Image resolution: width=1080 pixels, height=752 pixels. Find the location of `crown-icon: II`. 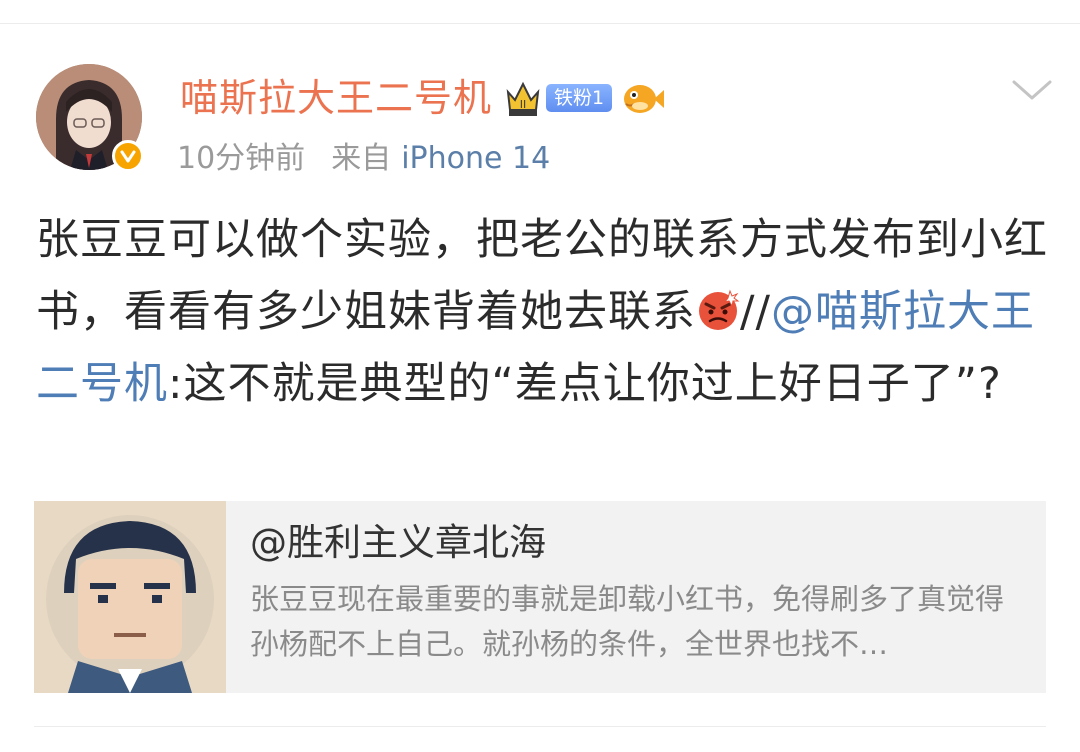

crown-icon: II is located at coordinates (523, 98).